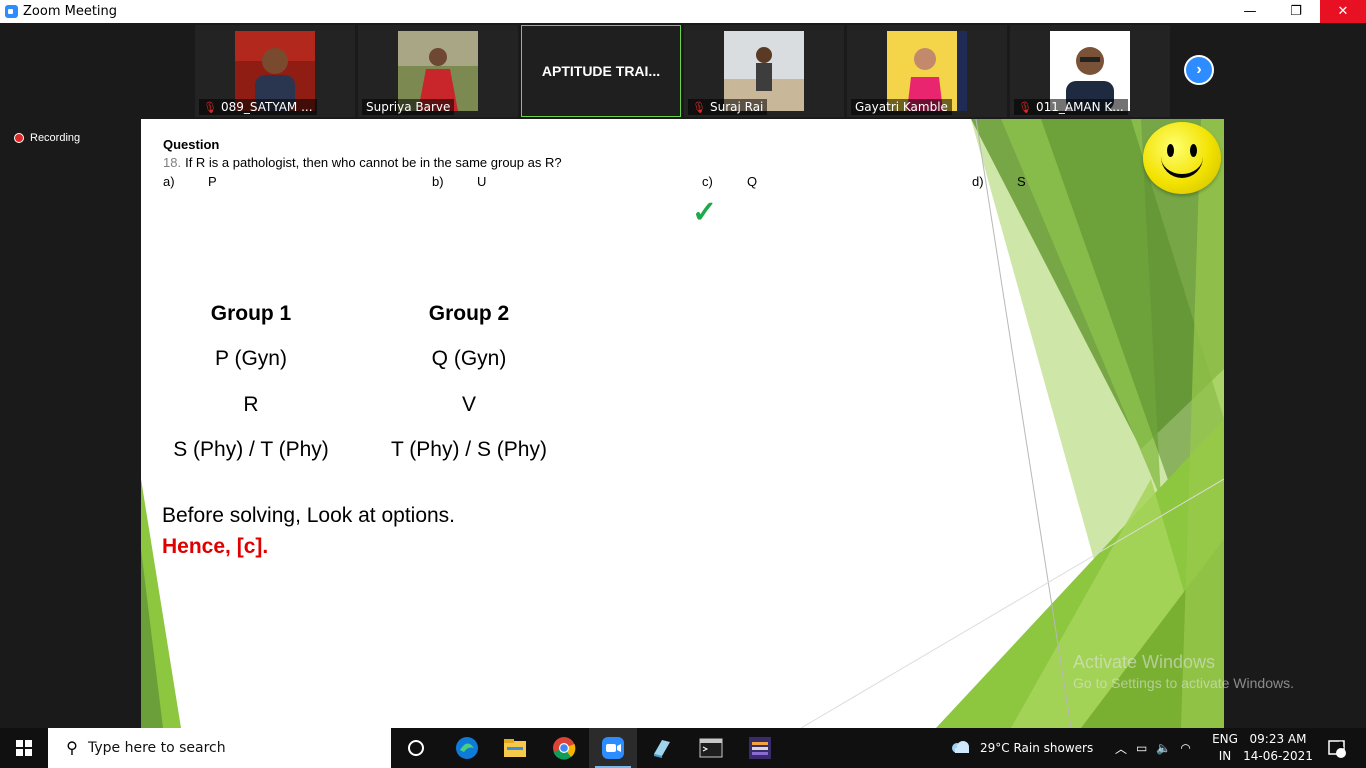  I want to click on answer-text: Hence, [c]., so click(215, 546).